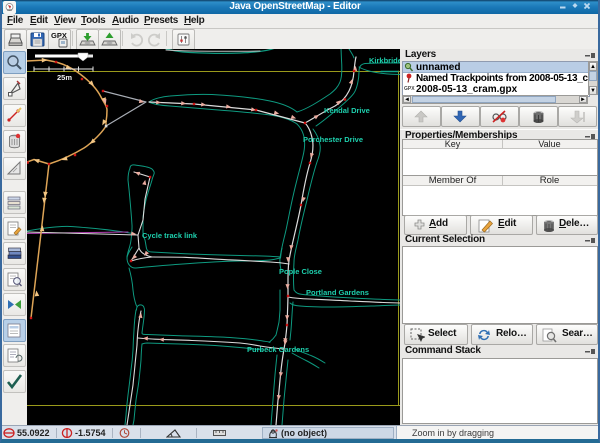  I want to click on svg-text: Kirkbride, so click(384, 60).